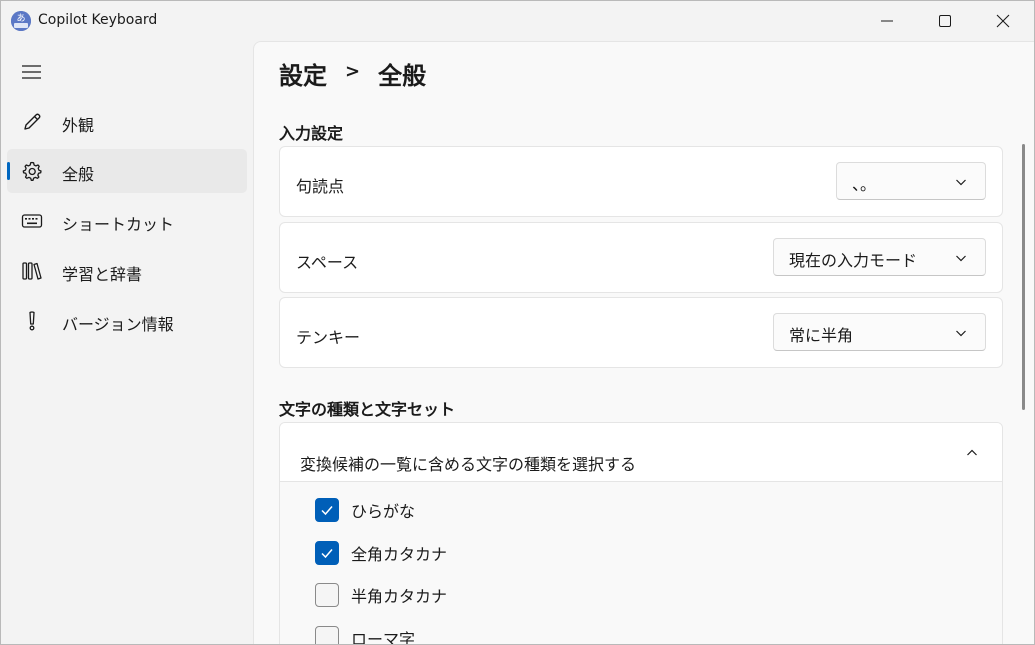  Describe the element at coordinates (320, 186) in the screenshot. I see `setting-label: 句読点` at that location.